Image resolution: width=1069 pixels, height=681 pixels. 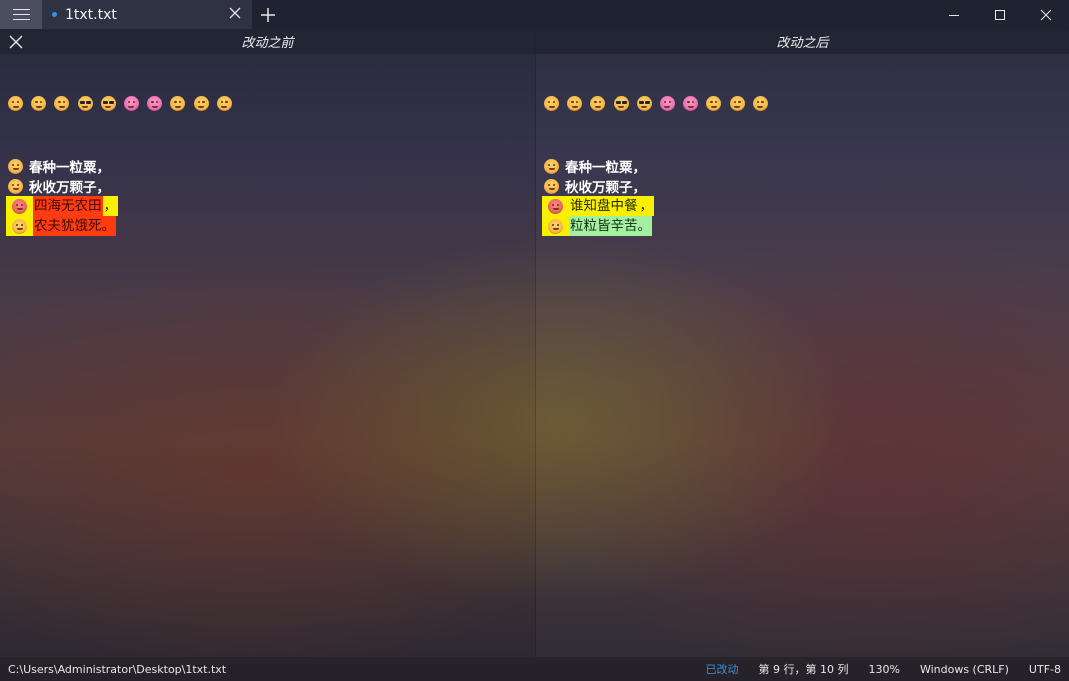 I want to click on close-icon, so click(x=1046, y=14).